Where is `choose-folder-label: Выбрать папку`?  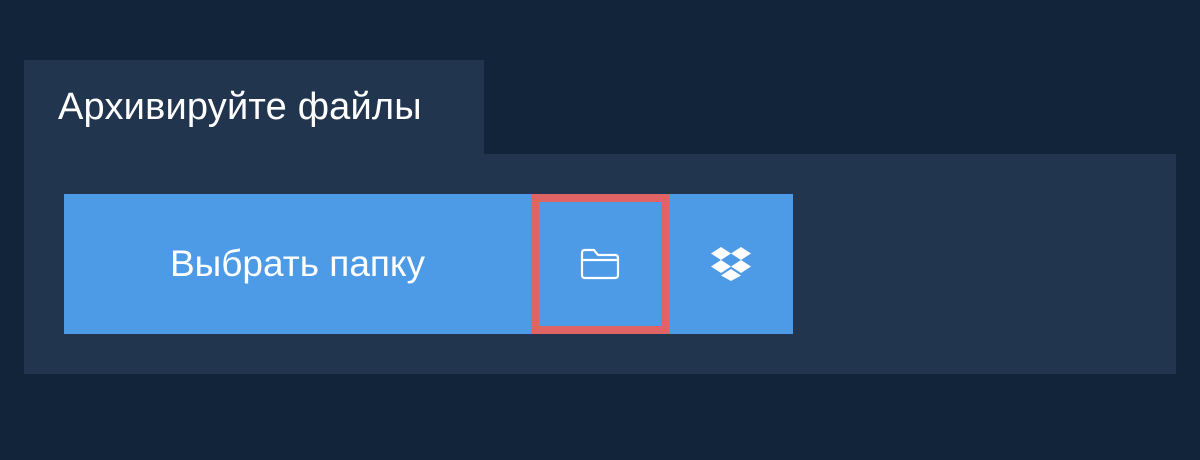 choose-folder-label: Выбрать папку is located at coordinates (297, 263).